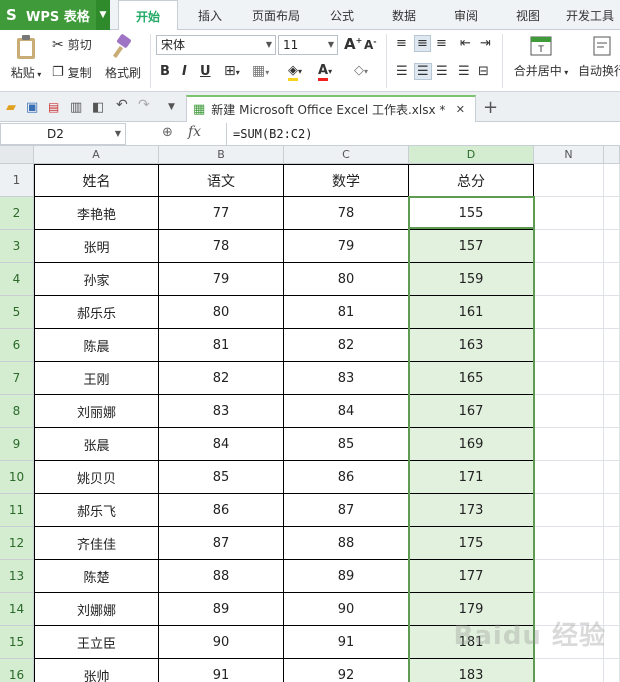  What do you see at coordinates (465, 43) in the screenshot?
I see `decrease-indent-icon: ⇤` at bounding box center [465, 43].